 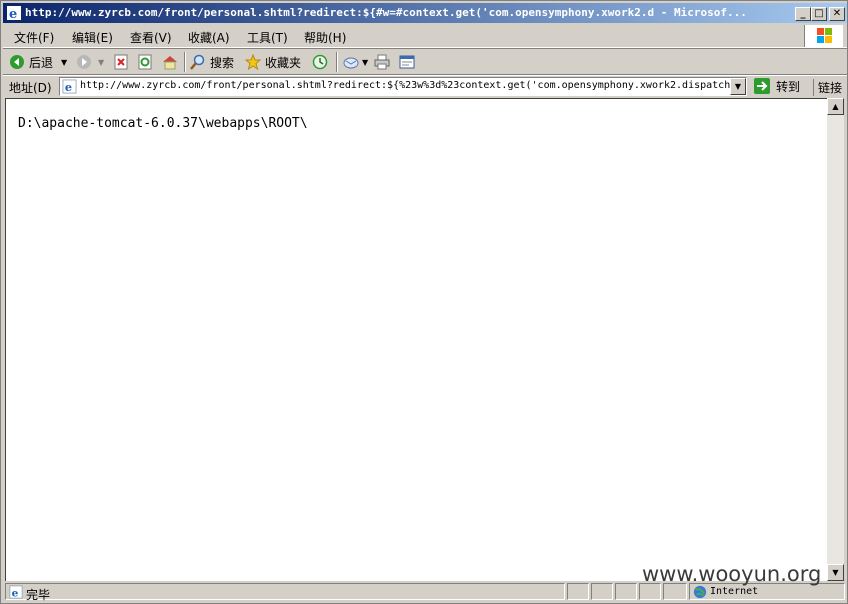 I want to click on status-main: e 完毕, so click(x=285, y=592).